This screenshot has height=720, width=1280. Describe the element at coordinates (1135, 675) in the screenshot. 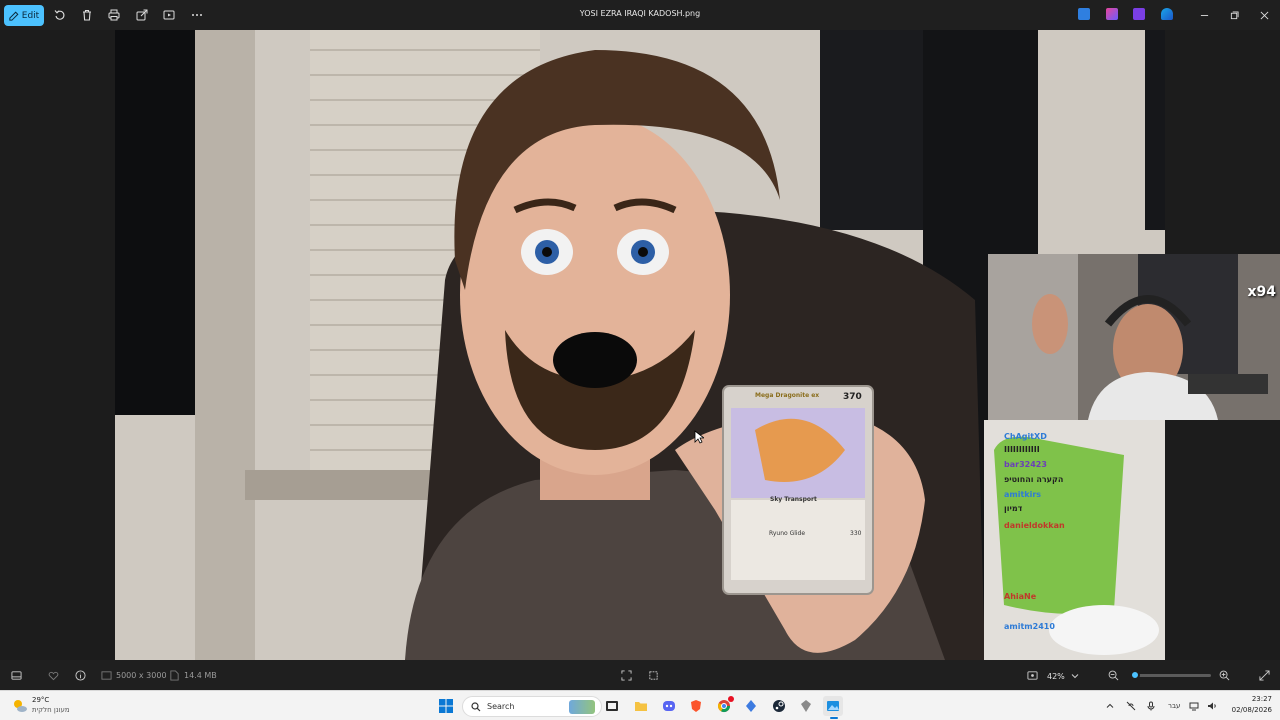

I see `zoom-slider-thumb` at that location.